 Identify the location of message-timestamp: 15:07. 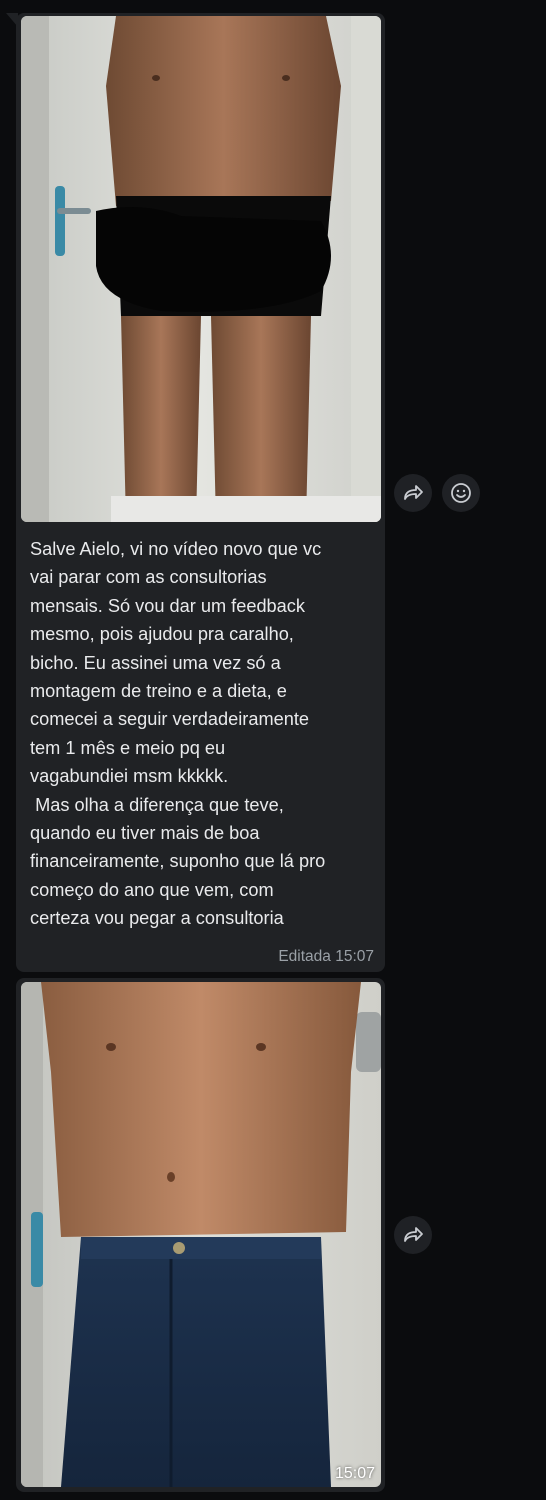
(354, 1473).